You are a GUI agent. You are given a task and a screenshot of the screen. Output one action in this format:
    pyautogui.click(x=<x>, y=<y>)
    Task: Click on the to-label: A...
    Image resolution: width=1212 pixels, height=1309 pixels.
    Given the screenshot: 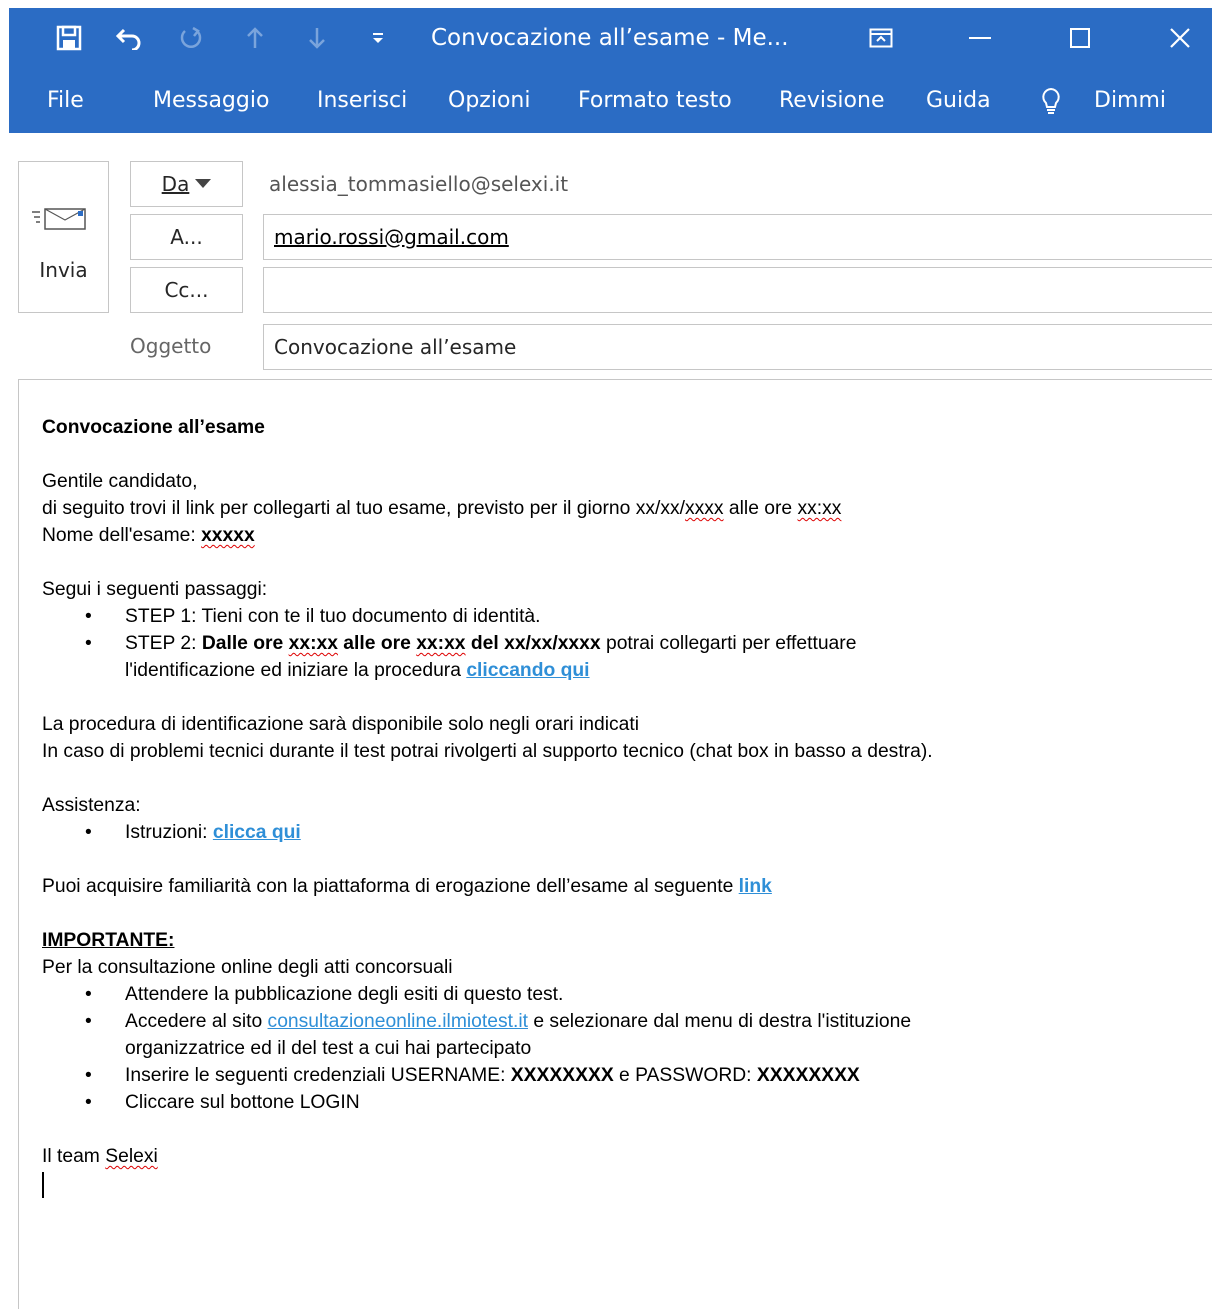 What is the action you would take?
    pyautogui.click(x=186, y=237)
    